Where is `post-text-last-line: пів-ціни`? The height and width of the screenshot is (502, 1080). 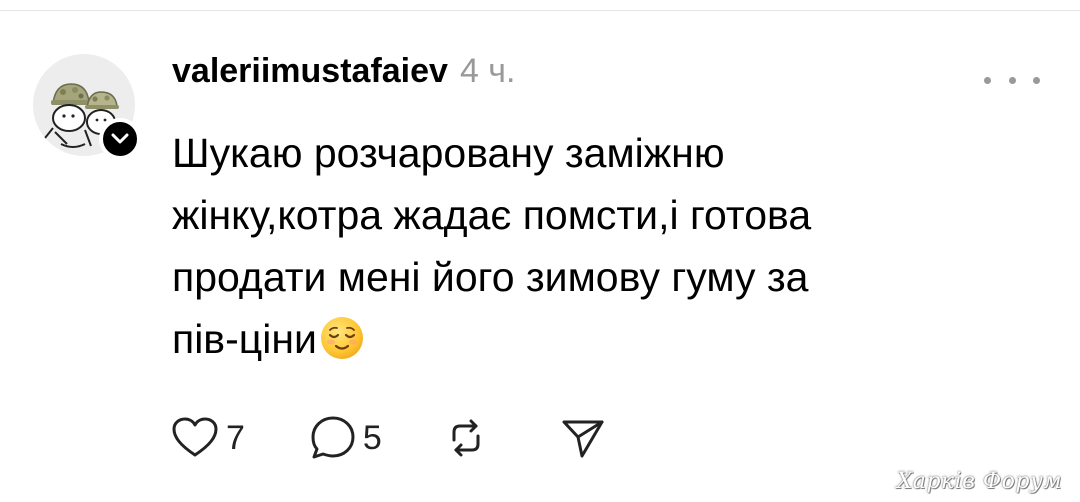
post-text-last-line: пів-ціни is located at coordinates (572, 339).